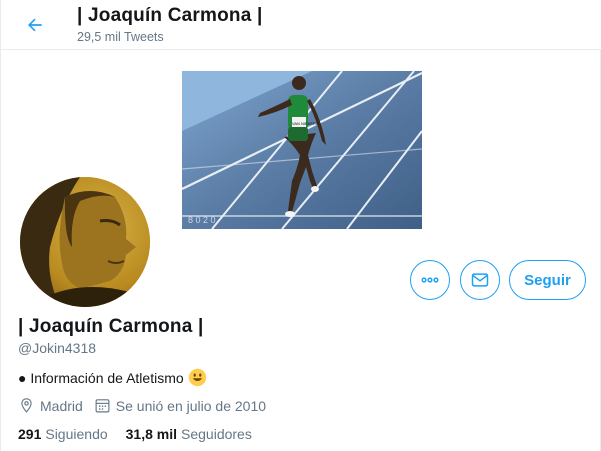 Image resolution: width=601 pixels, height=451 pixels. I want to click on profile-banner: 8 0 2 0 VAN NIEKERK, so click(302, 150).